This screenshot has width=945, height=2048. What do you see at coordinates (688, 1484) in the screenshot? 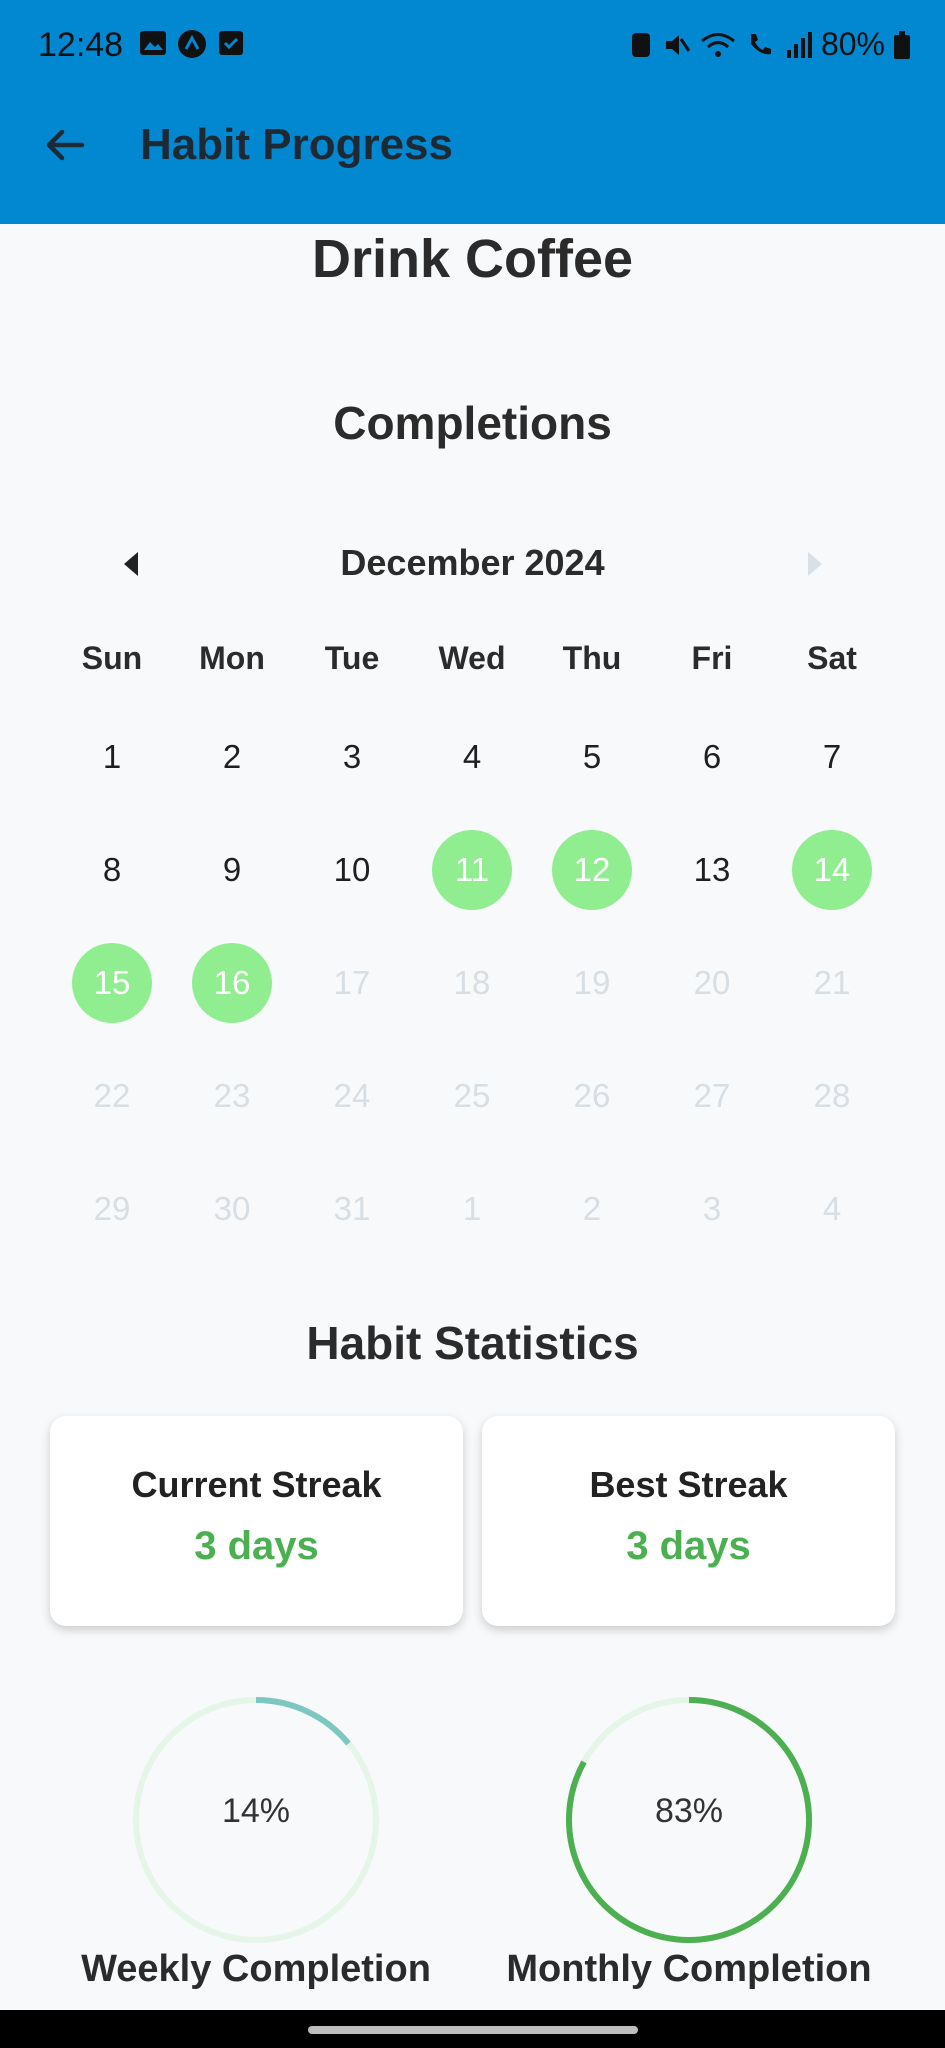
I see `best-streak-label: Best Streak` at bounding box center [688, 1484].